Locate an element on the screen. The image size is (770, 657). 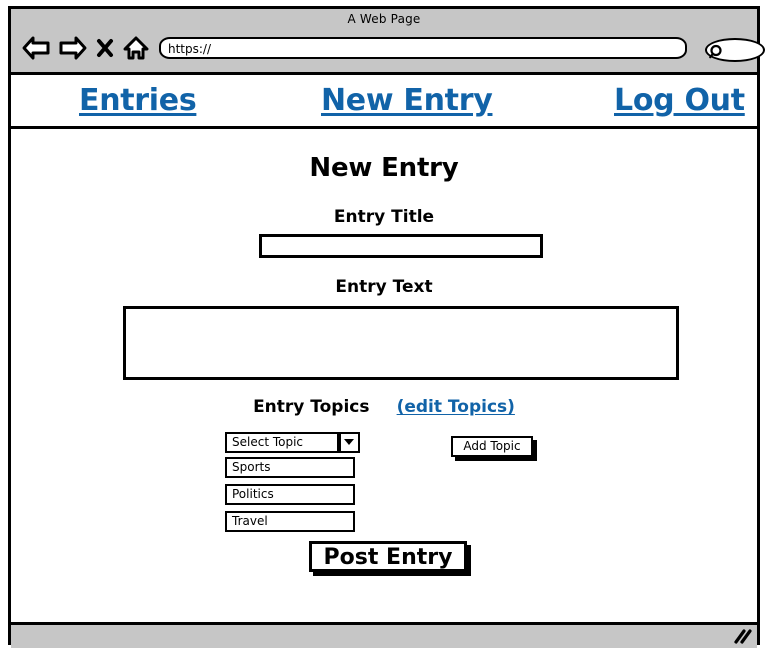
entry-title-input is located at coordinates (401, 246).